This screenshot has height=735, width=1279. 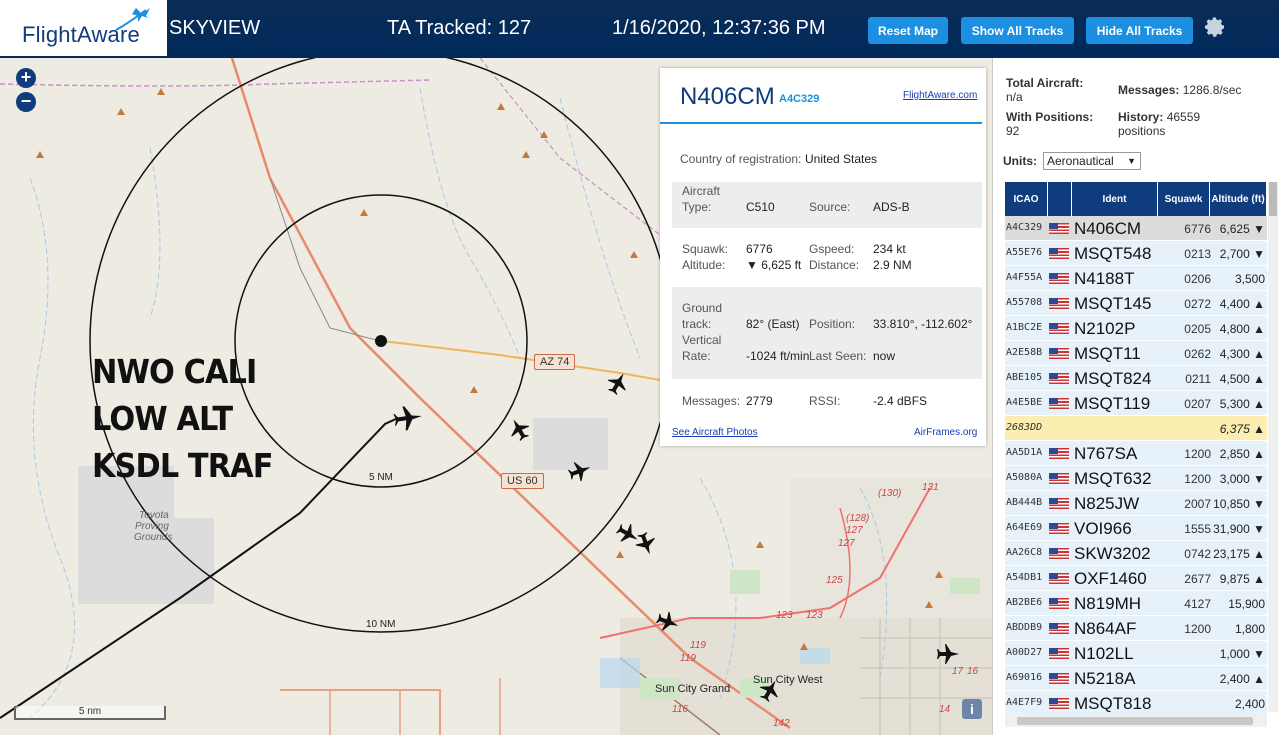 I want to click on altitude-label: Altitude:, so click(x=704, y=265).